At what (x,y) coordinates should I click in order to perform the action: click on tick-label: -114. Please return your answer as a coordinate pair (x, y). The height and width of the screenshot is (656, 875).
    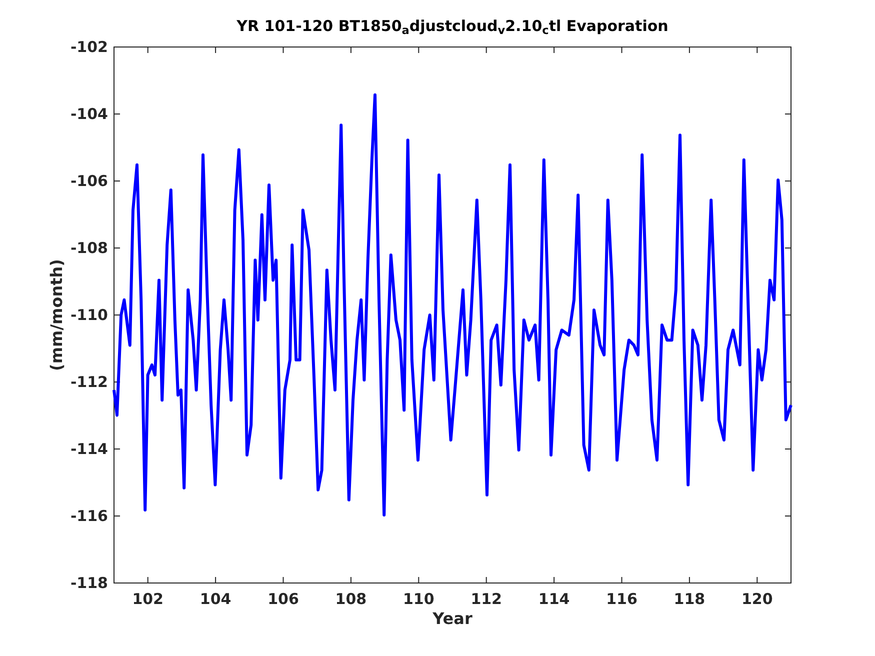
    Looking at the image, I should click on (89, 449).